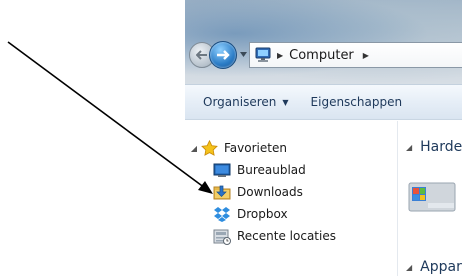 This screenshot has height=276, width=462. What do you see at coordinates (357, 102) in the screenshot?
I see `properties-button: Eigenschappen` at bounding box center [357, 102].